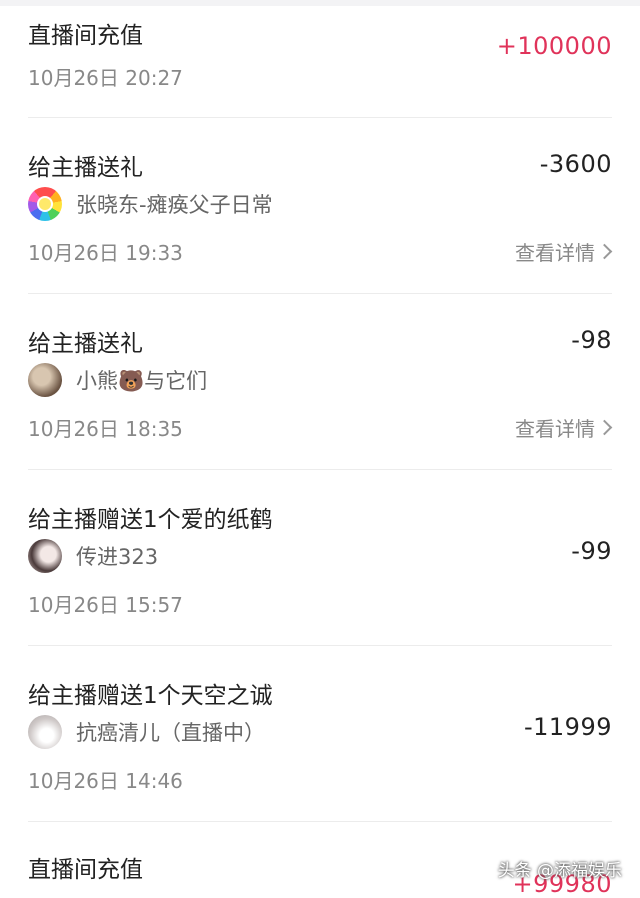 Image resolution: width=640 pixels, height=898 pixels. I want to click on transaction-amount: -11999, so click(567, 727).